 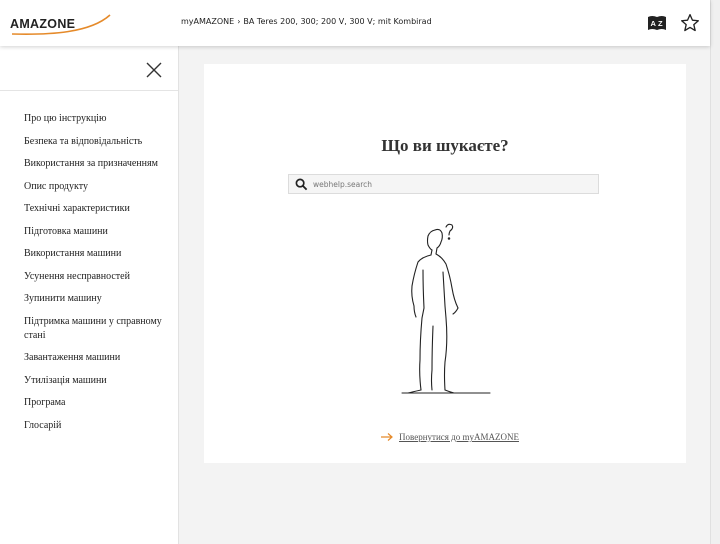 What do you see at coordinates (387, 437) in the screenshot?
I see `arrow-right-icon` at bounding box center [387, 437].